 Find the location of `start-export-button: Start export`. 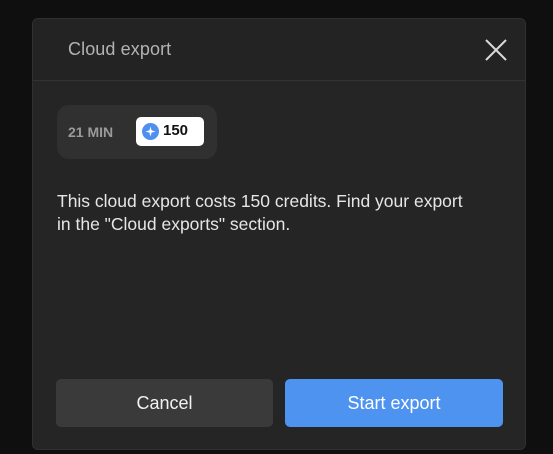

start-export-button: Start export is located at coordinates (394, 403).